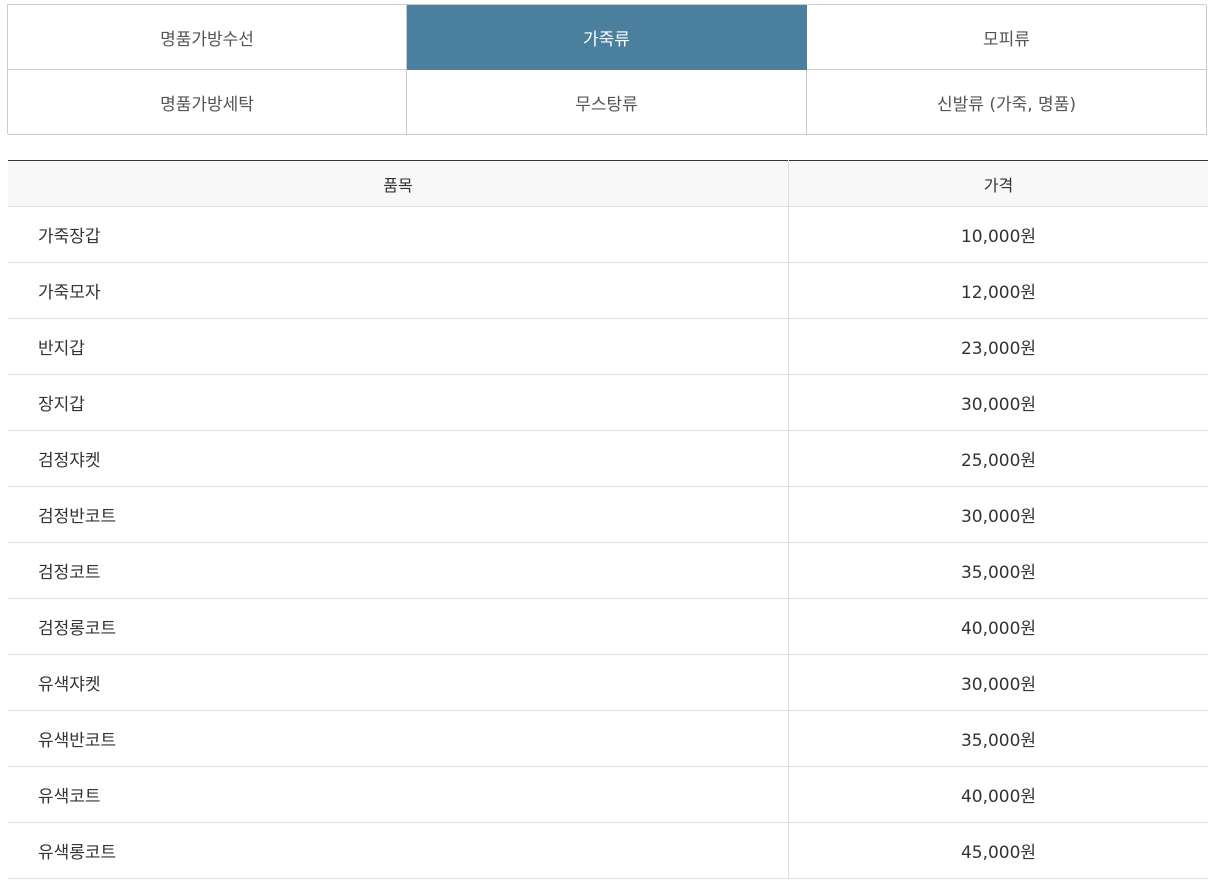 The width and height of the screenshot is (1217, 882). What do you see at coordinates (998, 850) in the screenshot?
I see `item-price: 45,000원` at bounding box center [998, 850].